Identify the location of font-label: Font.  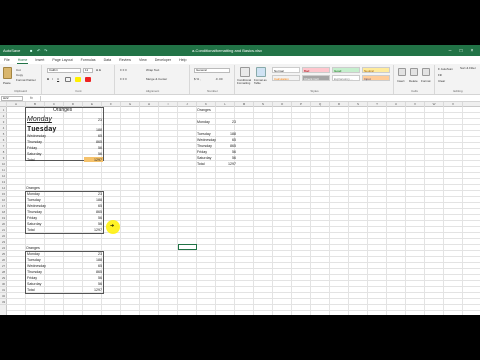
(78, 91).